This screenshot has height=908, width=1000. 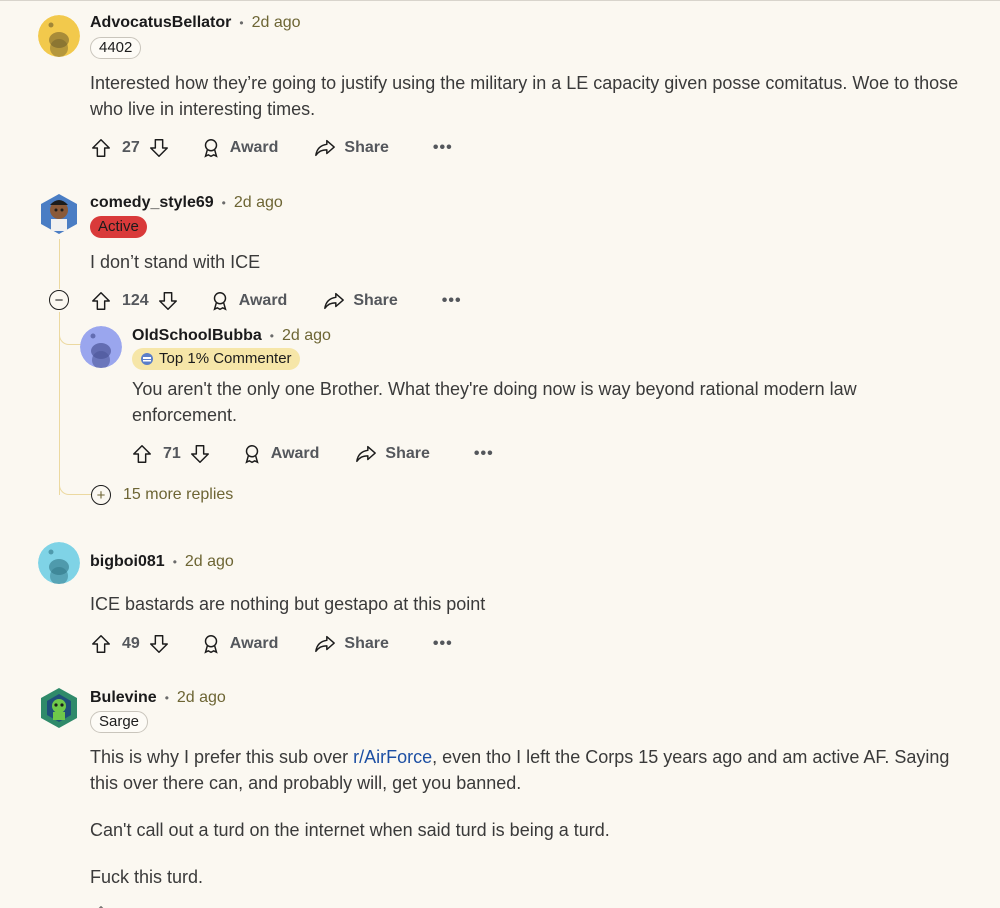 I want to click on comment-actions: 27 Award Share •••, so click(x=271, y=148).